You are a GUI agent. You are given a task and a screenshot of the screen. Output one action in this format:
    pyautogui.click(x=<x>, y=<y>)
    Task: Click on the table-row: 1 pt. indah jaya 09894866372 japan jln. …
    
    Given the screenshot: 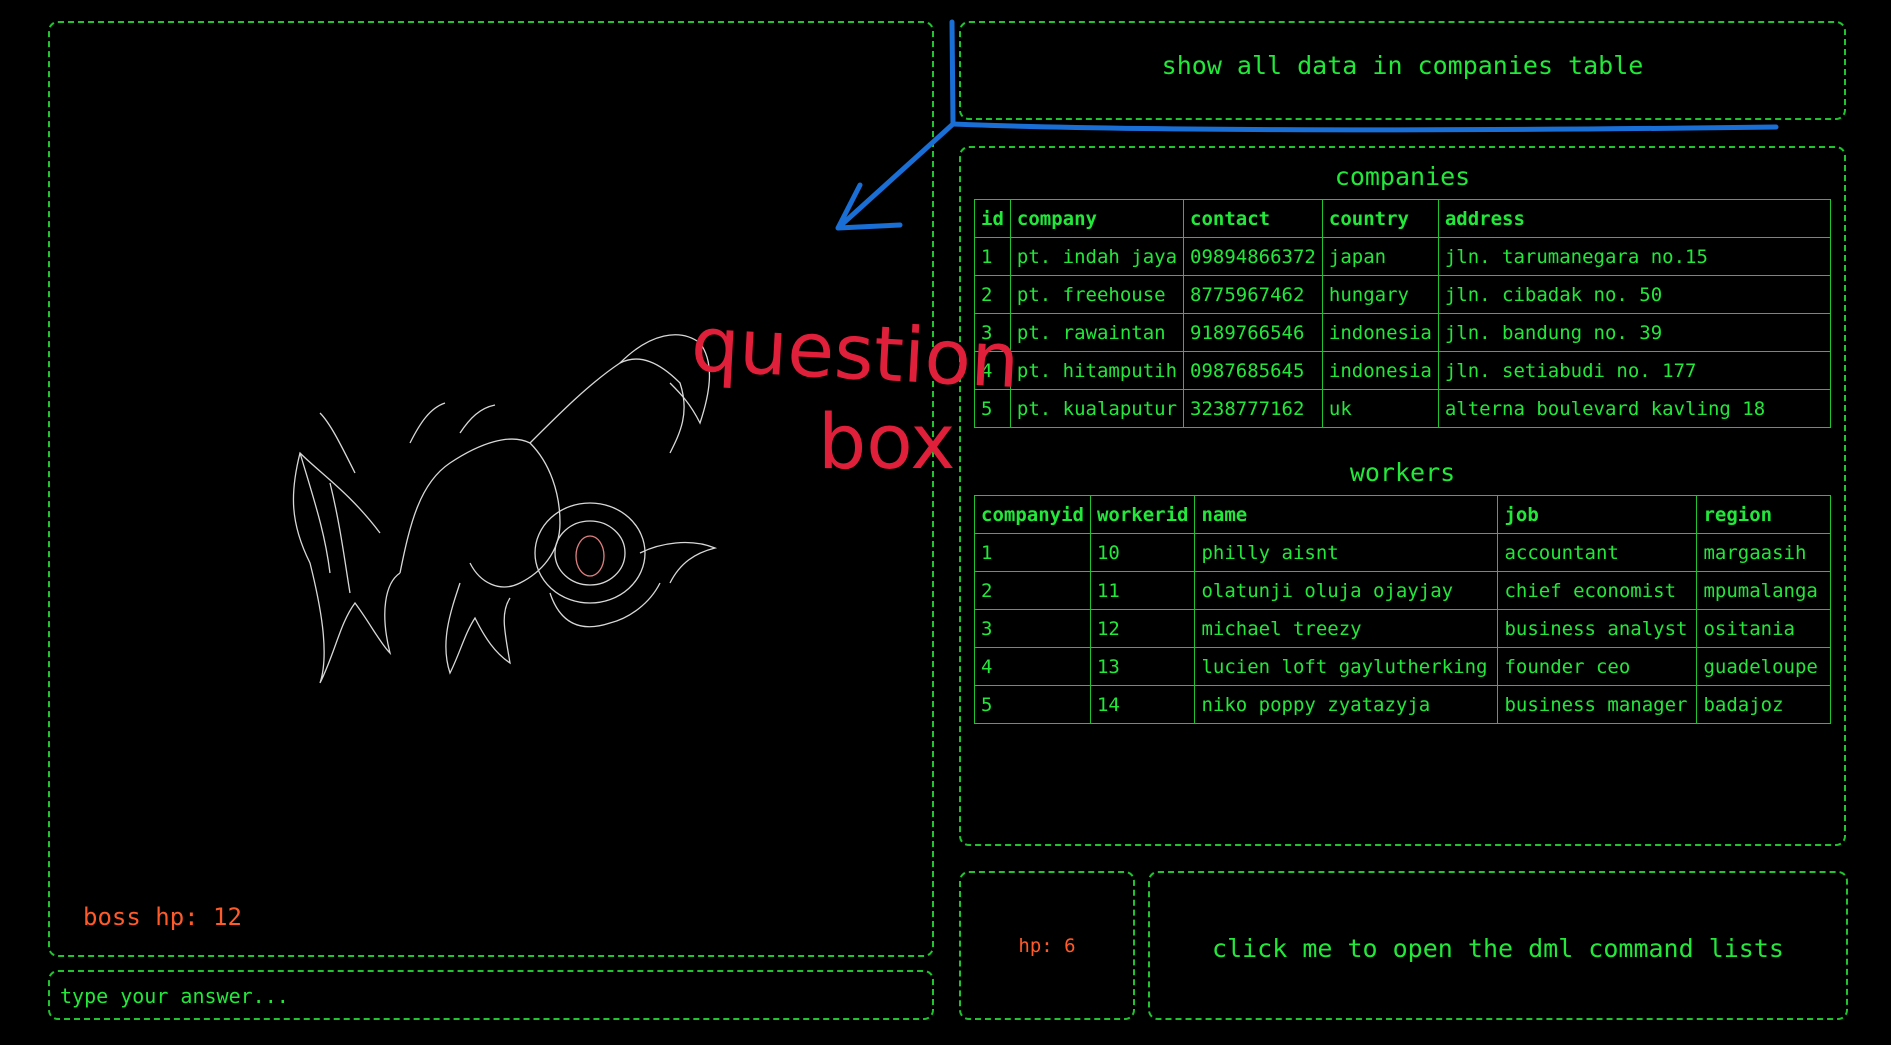 What is the action you would take?
    pyautogui.click(x=1403, y=256)
    